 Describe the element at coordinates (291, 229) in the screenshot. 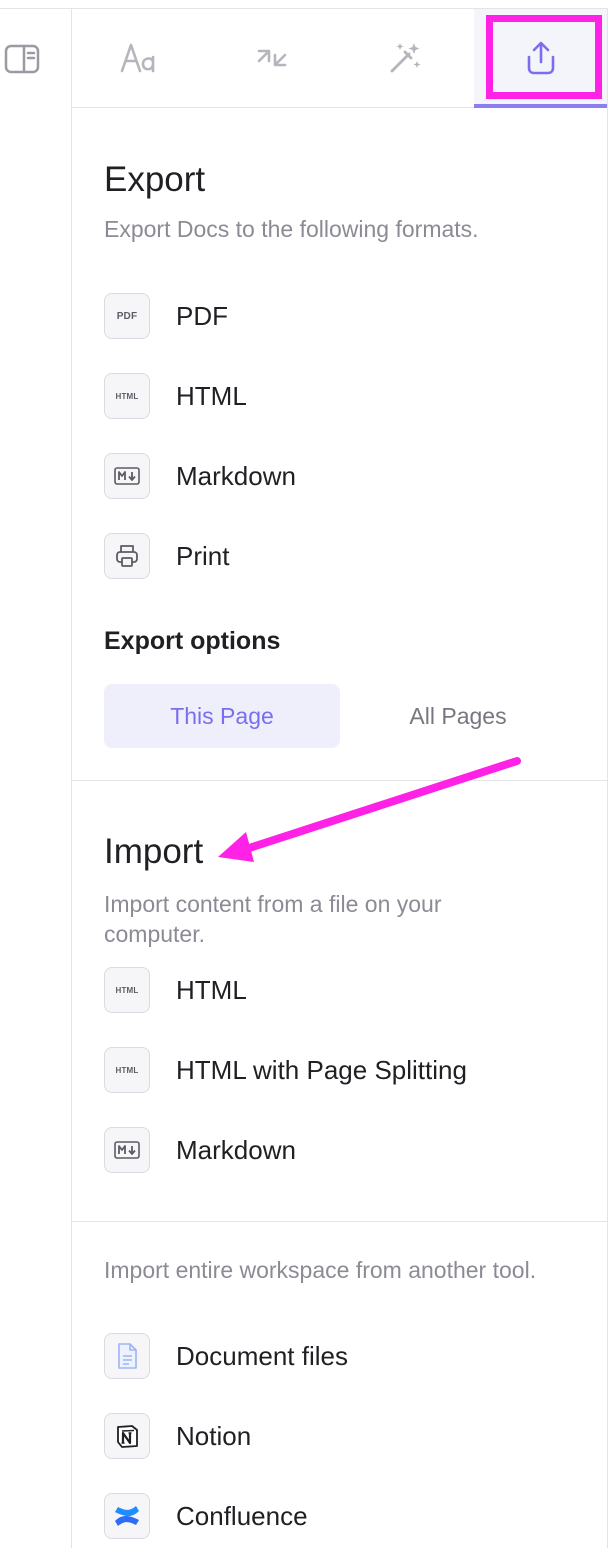

I see `export-description: Export Docs to the following formats.` at that location.